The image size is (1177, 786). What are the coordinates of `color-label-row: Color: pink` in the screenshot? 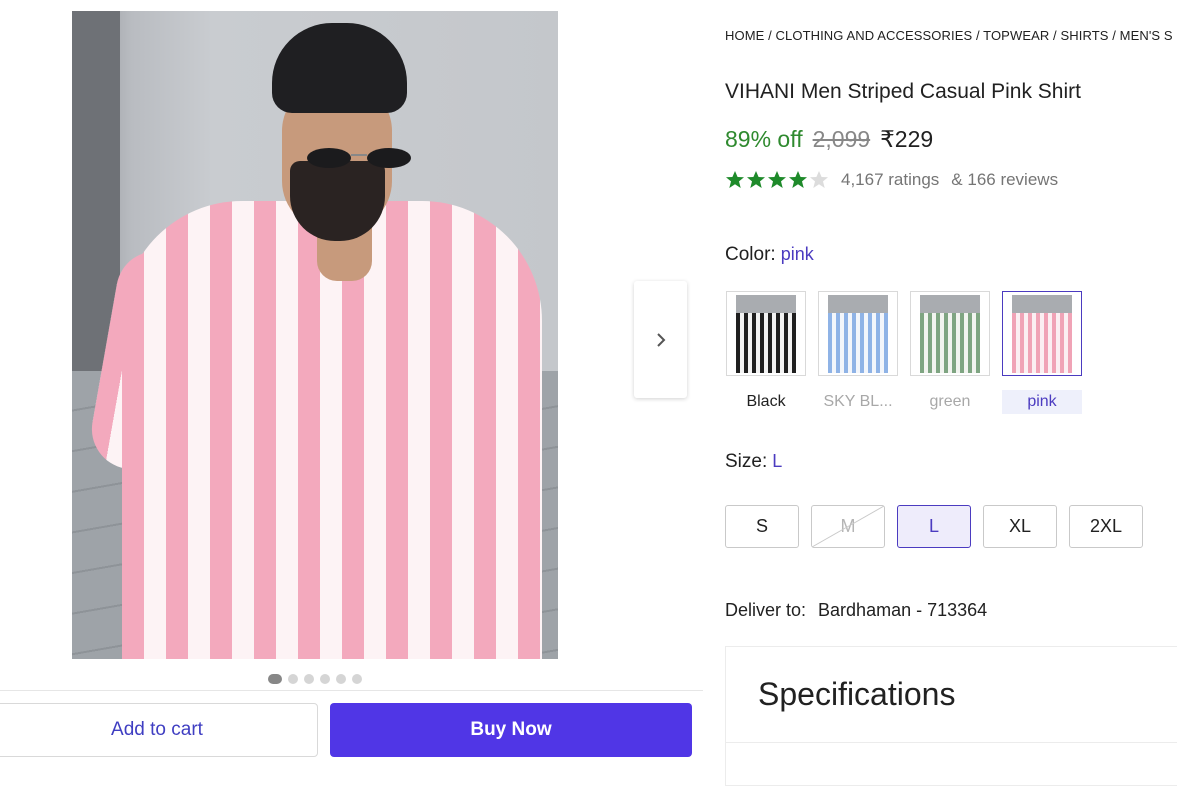 It's located at (769, 255).